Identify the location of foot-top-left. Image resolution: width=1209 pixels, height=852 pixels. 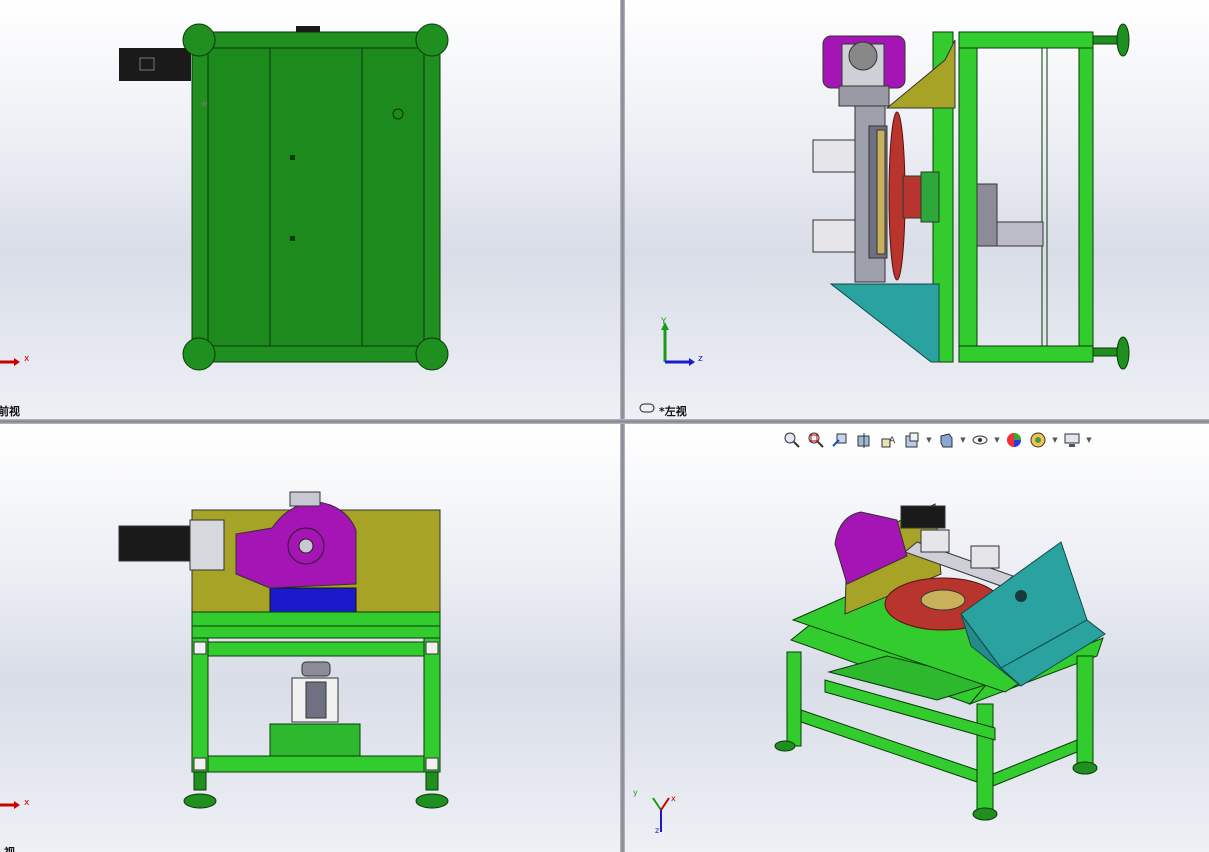
(199, 40).